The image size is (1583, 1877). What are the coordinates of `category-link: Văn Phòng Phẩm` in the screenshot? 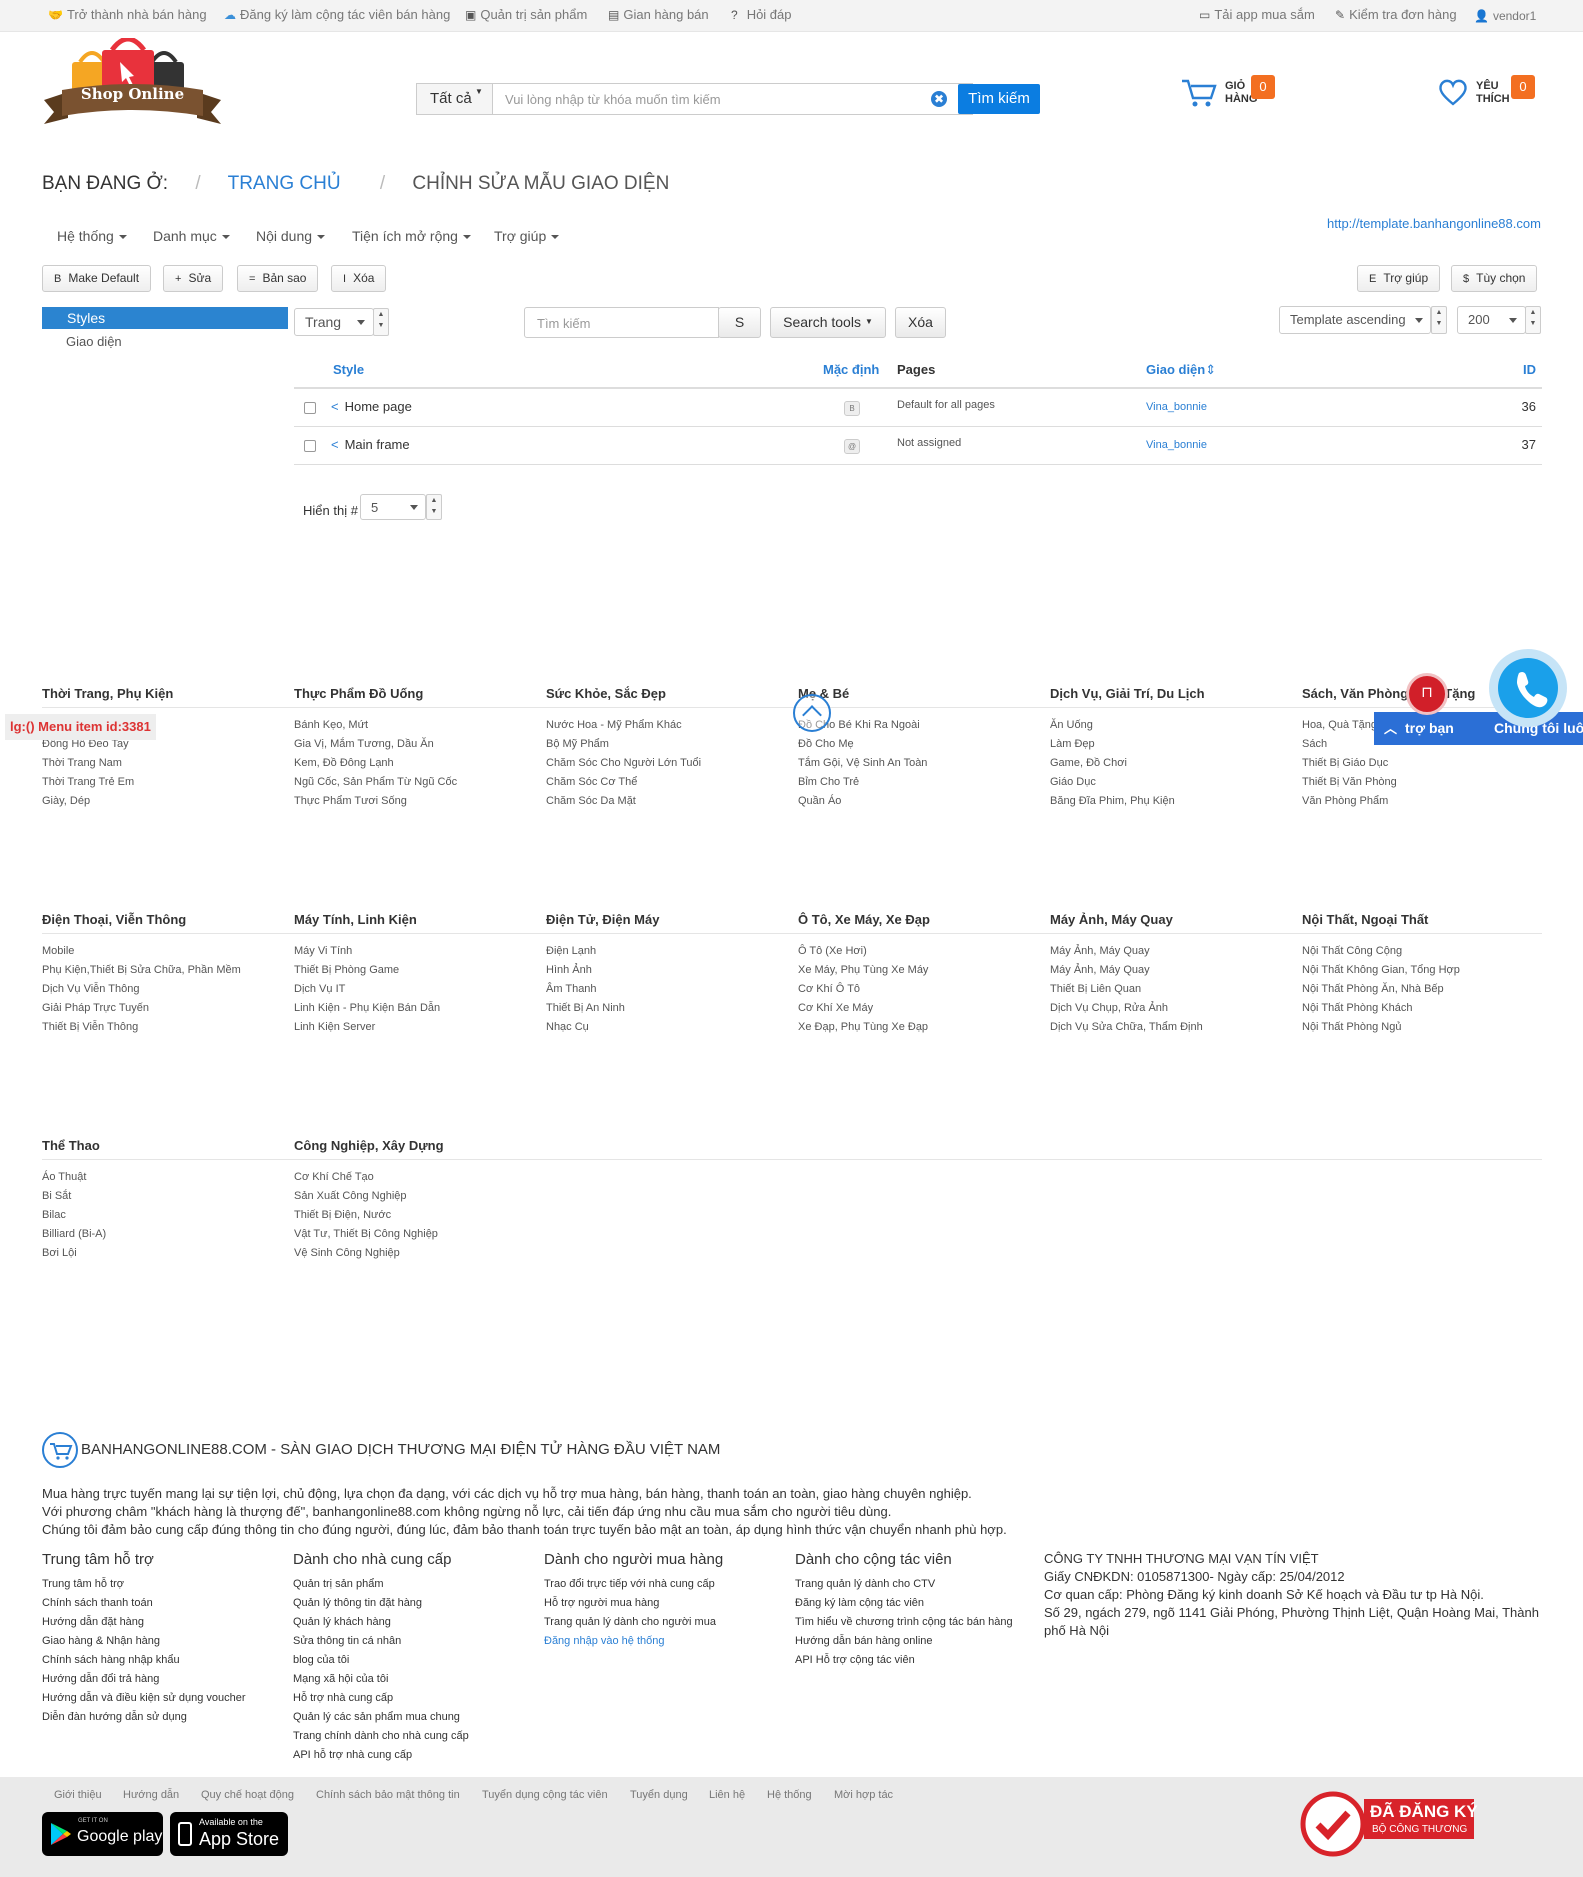 It's located at (1345, 801).